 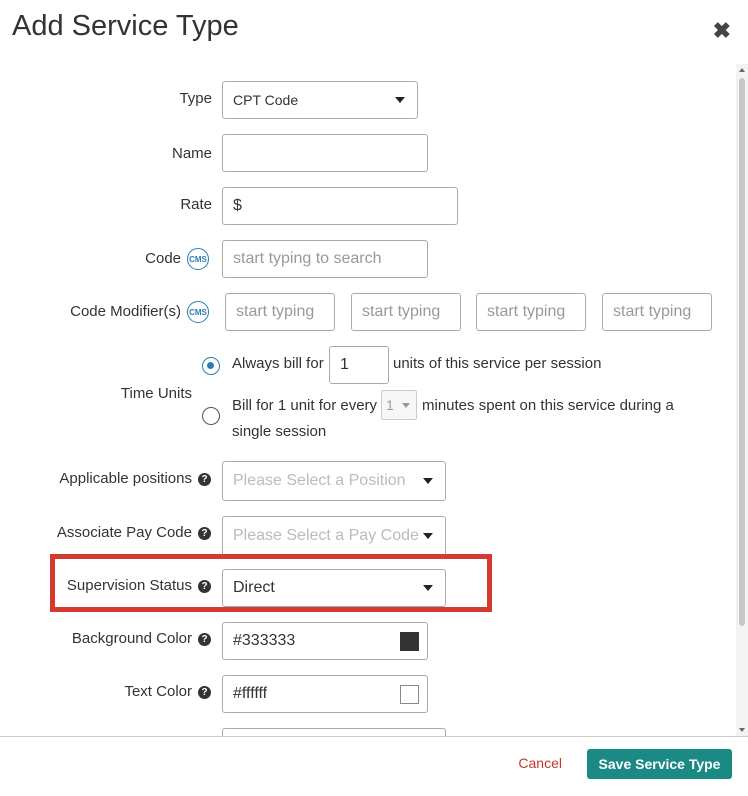 What do you see at coordinates (195, 98) in the screenshot?
I see `type-label: Type` at bounding box center [195, 98].